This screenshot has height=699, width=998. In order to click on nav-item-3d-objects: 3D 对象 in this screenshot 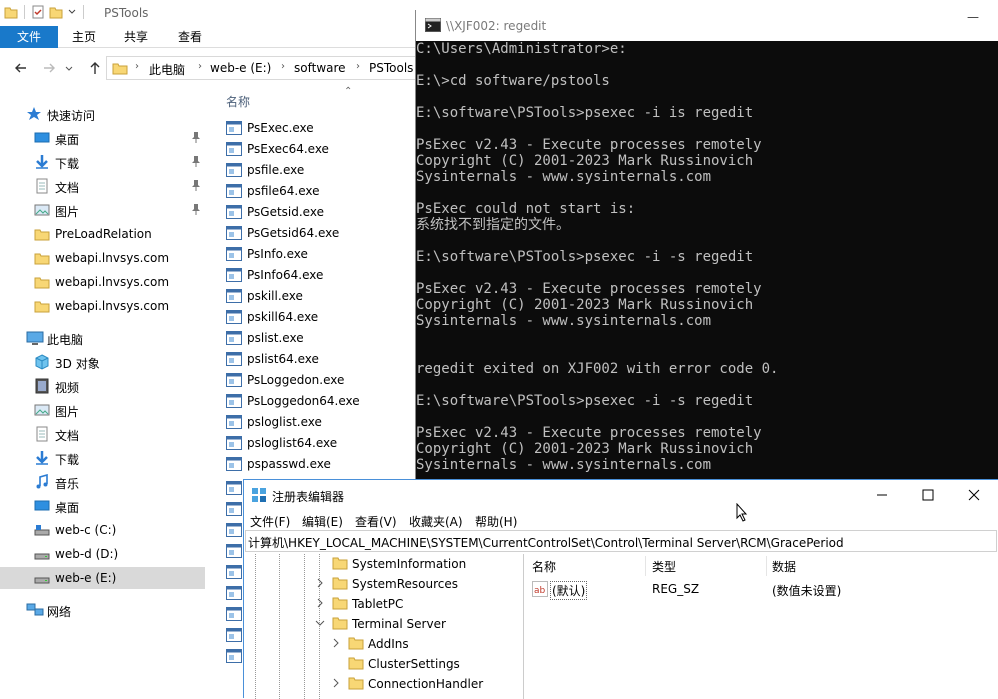, I will do `click(102, 362)`.